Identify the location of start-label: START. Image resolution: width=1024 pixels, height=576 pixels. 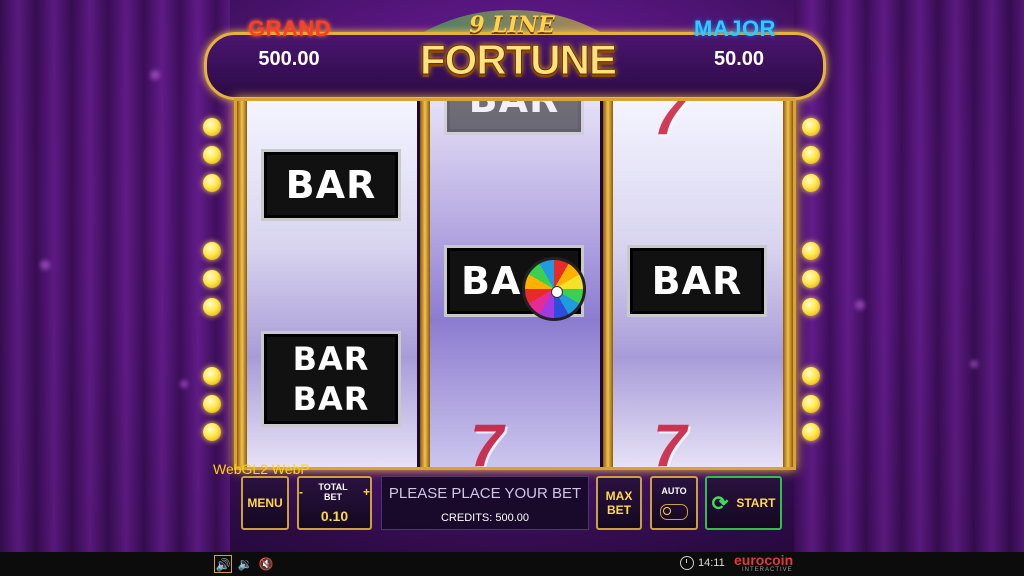
(756, 503).